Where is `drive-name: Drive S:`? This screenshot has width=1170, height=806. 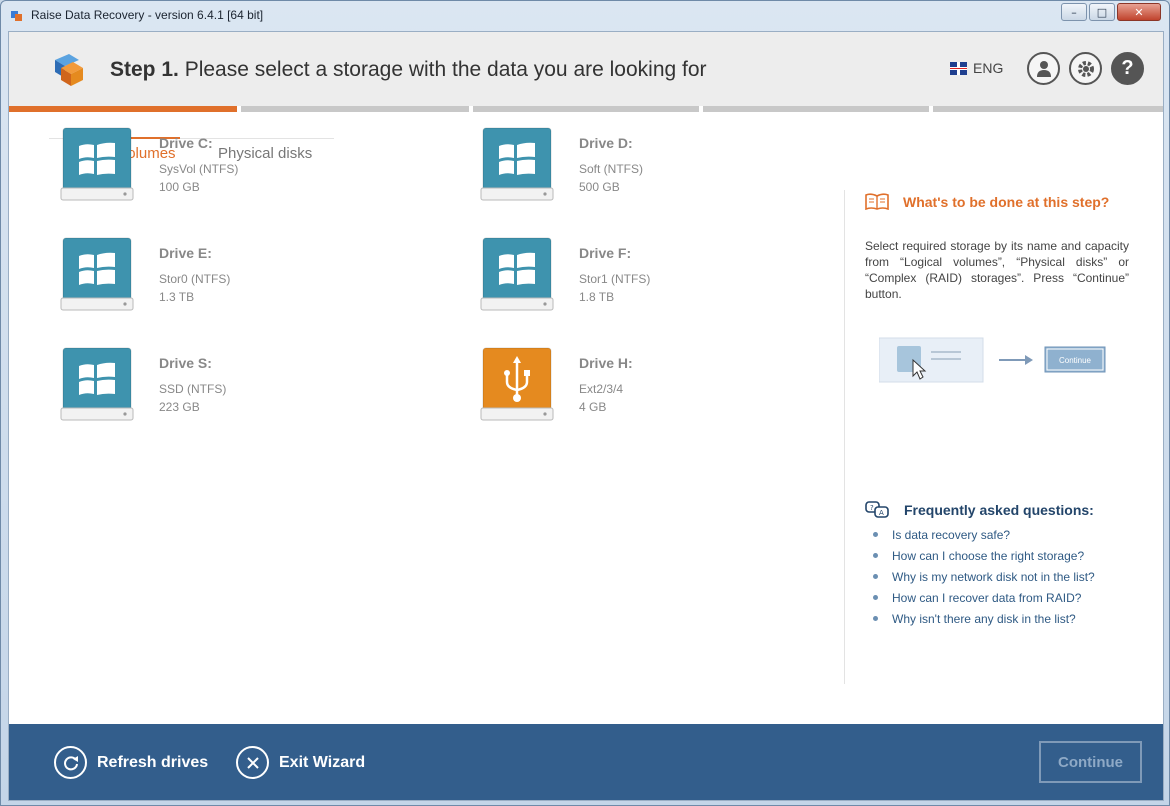 drive-name: Drive S: is located at coordinates (185, 363).